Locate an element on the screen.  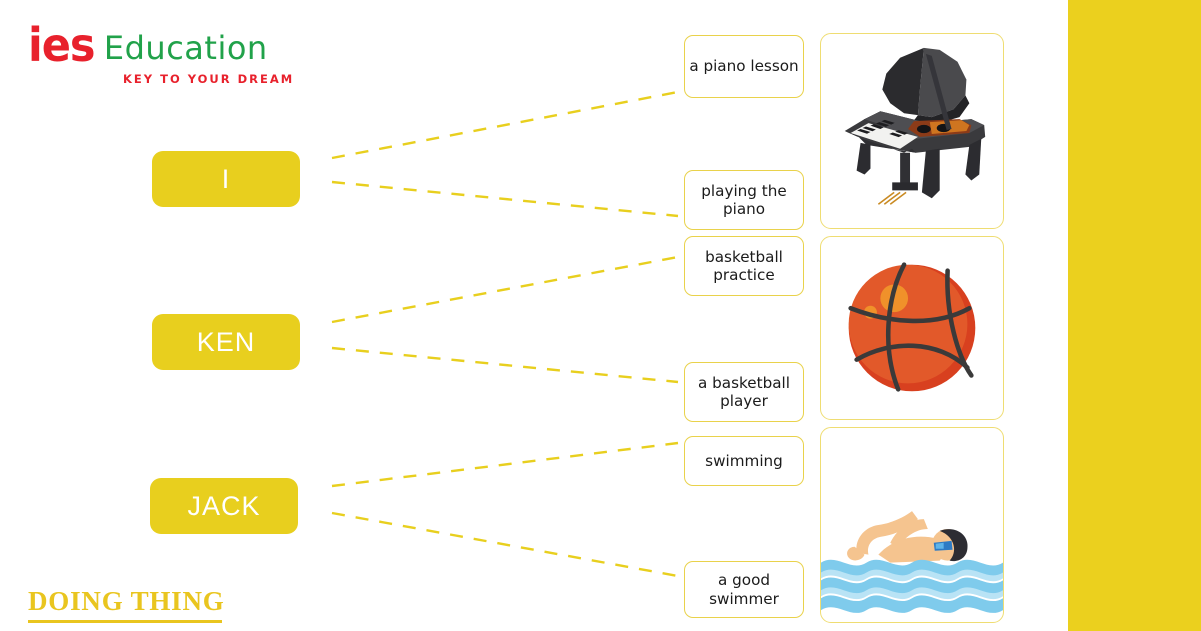
brand-logo: ies Education KEY TO YOUR DREAM is located at coordinates (161, 52).